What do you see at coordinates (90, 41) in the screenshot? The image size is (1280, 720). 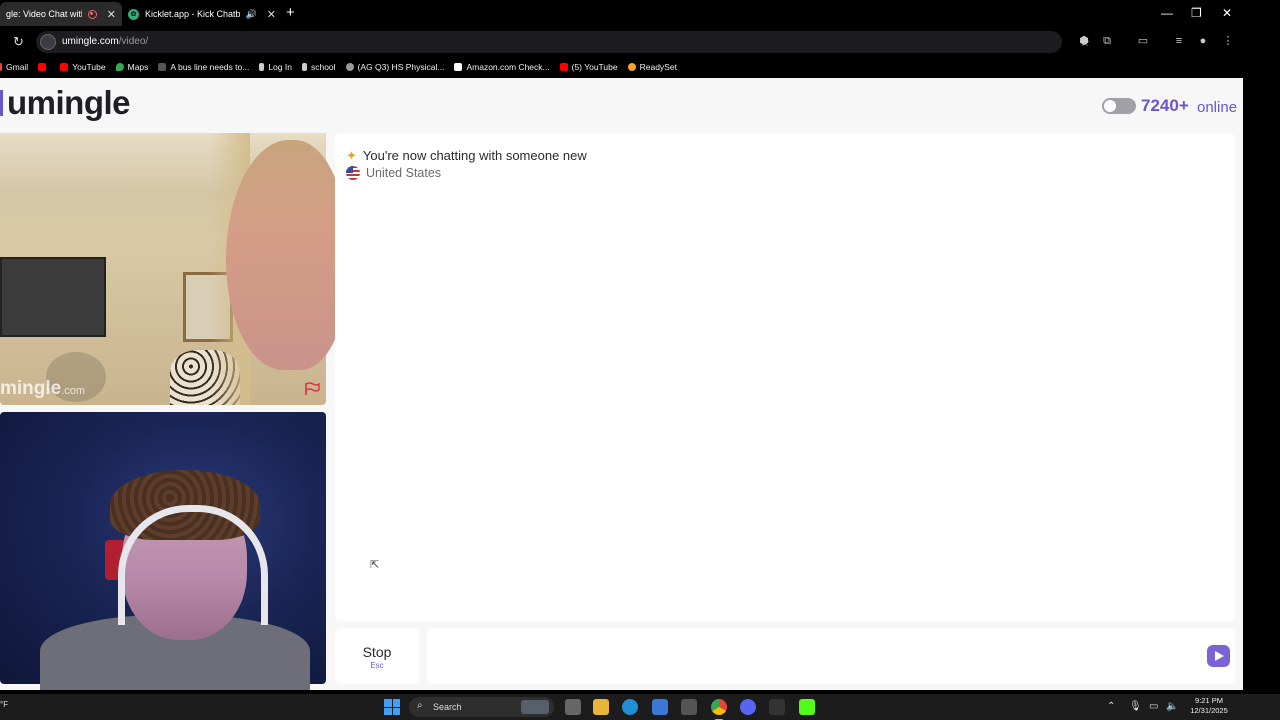 I see `url-host: umingle.com` at bounding box center [90, 41].